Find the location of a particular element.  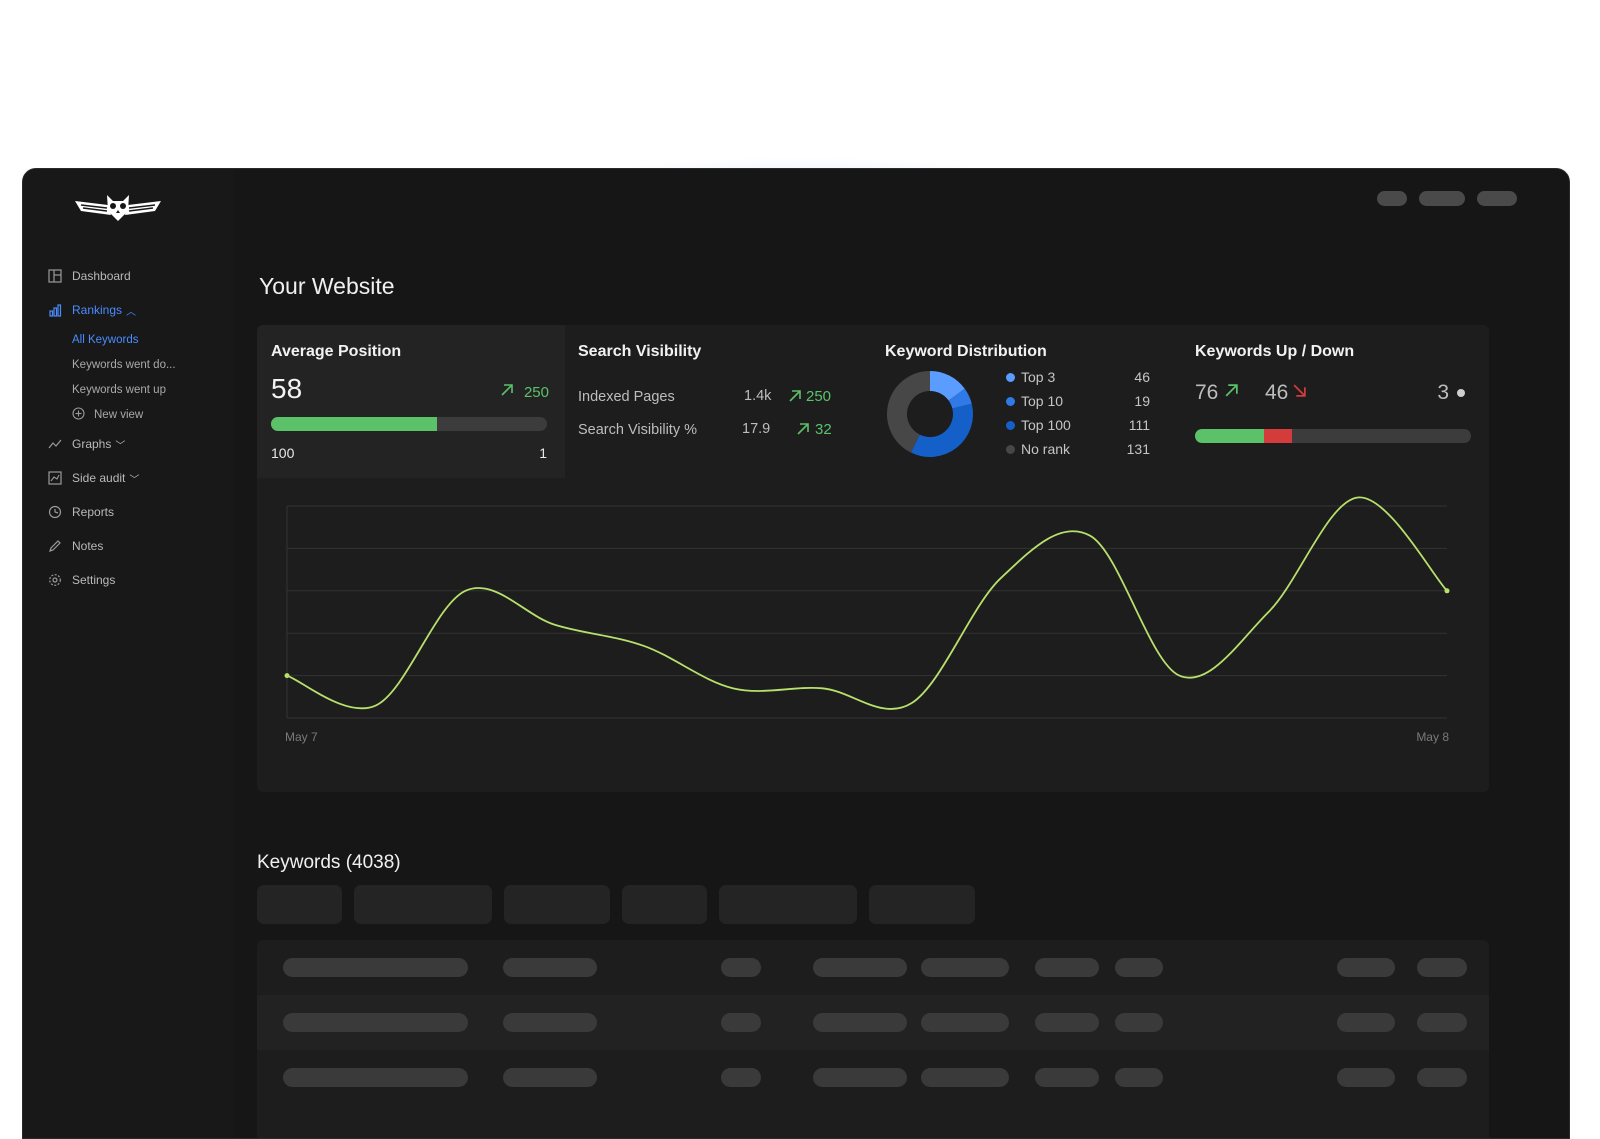

keywords-updown-bar is located at coordinates (1333, 436).